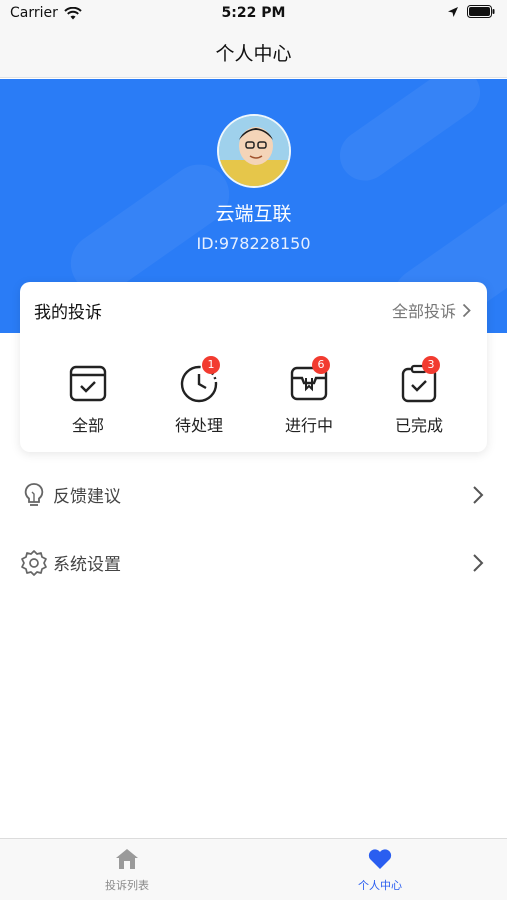  Describe the element at coordinates (253, 243) in the screenshot. I see `user-id: ID:978228150` at that location.